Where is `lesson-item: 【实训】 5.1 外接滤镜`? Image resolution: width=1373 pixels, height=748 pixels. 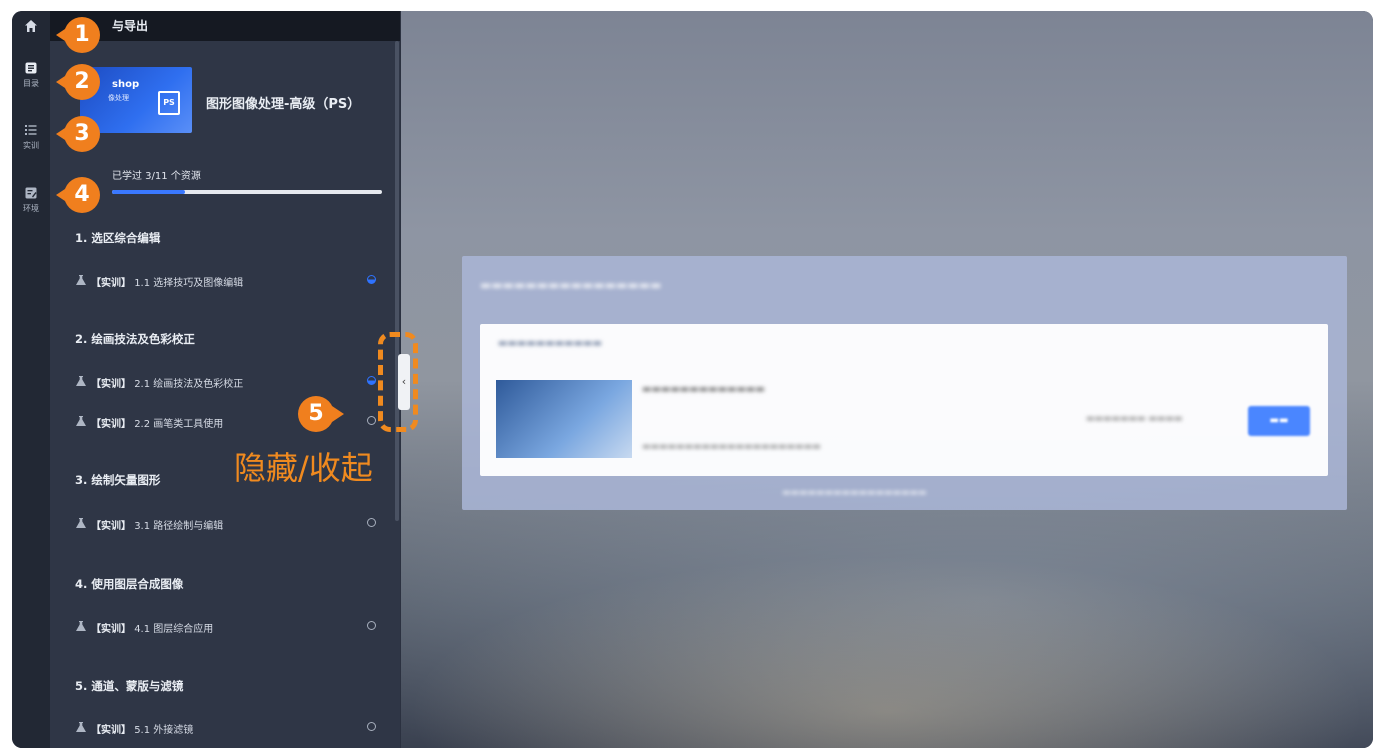 lesson-item: 【实训】 5.1 外接滤镜 is located at coordinates (225, 728).